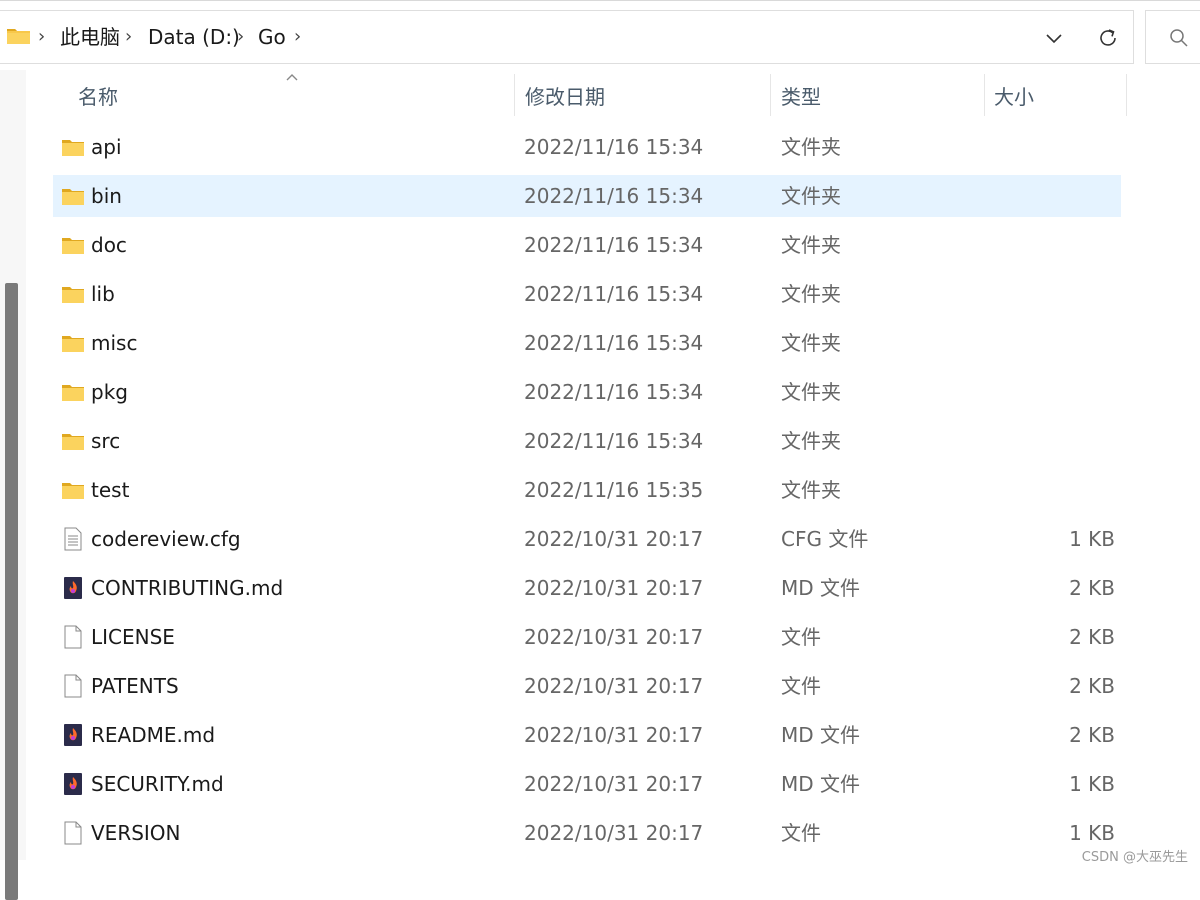 Image resolution: width=1200 pixels, height=900 pixels. What do you see at coordinates (110, 490) in the screenshot?
I see `file-name: test` at bounding box center [110, 490].